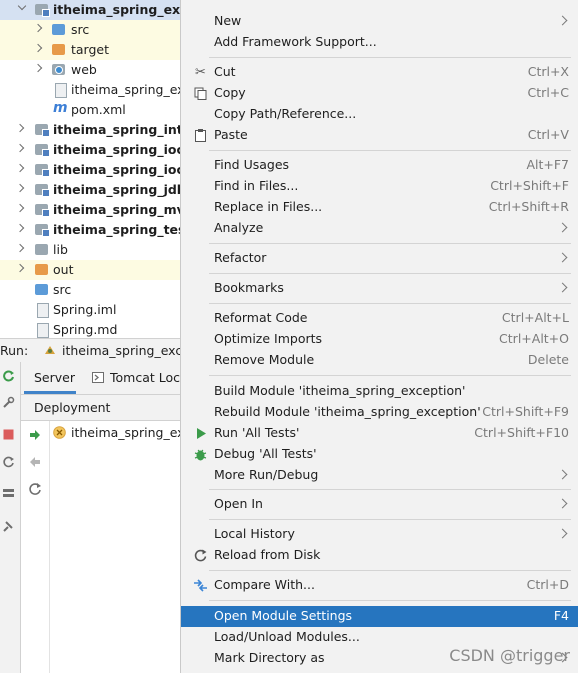 The width and height of the screenshot is (578, 673). Describe the element at coordinates (146, 377) in the screenshot. I see `tab-tomcat-localhost-log: Tomcat Localhost Log` at that location.